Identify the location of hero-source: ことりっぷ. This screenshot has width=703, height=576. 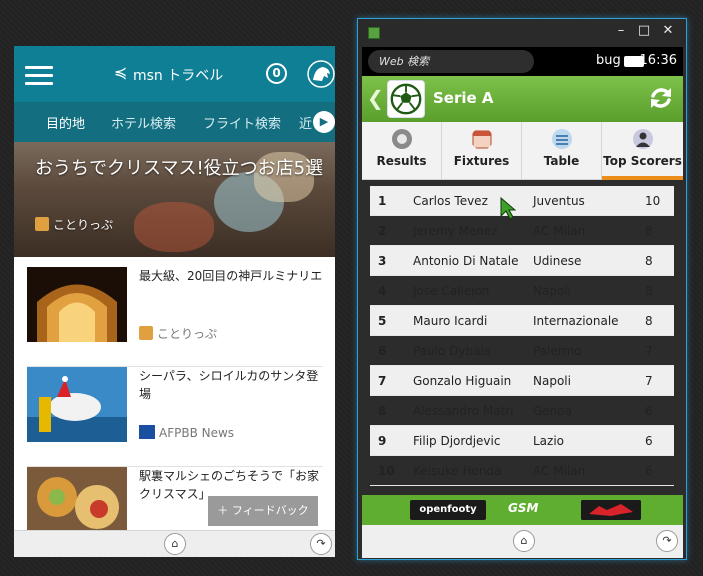
(74, 224).